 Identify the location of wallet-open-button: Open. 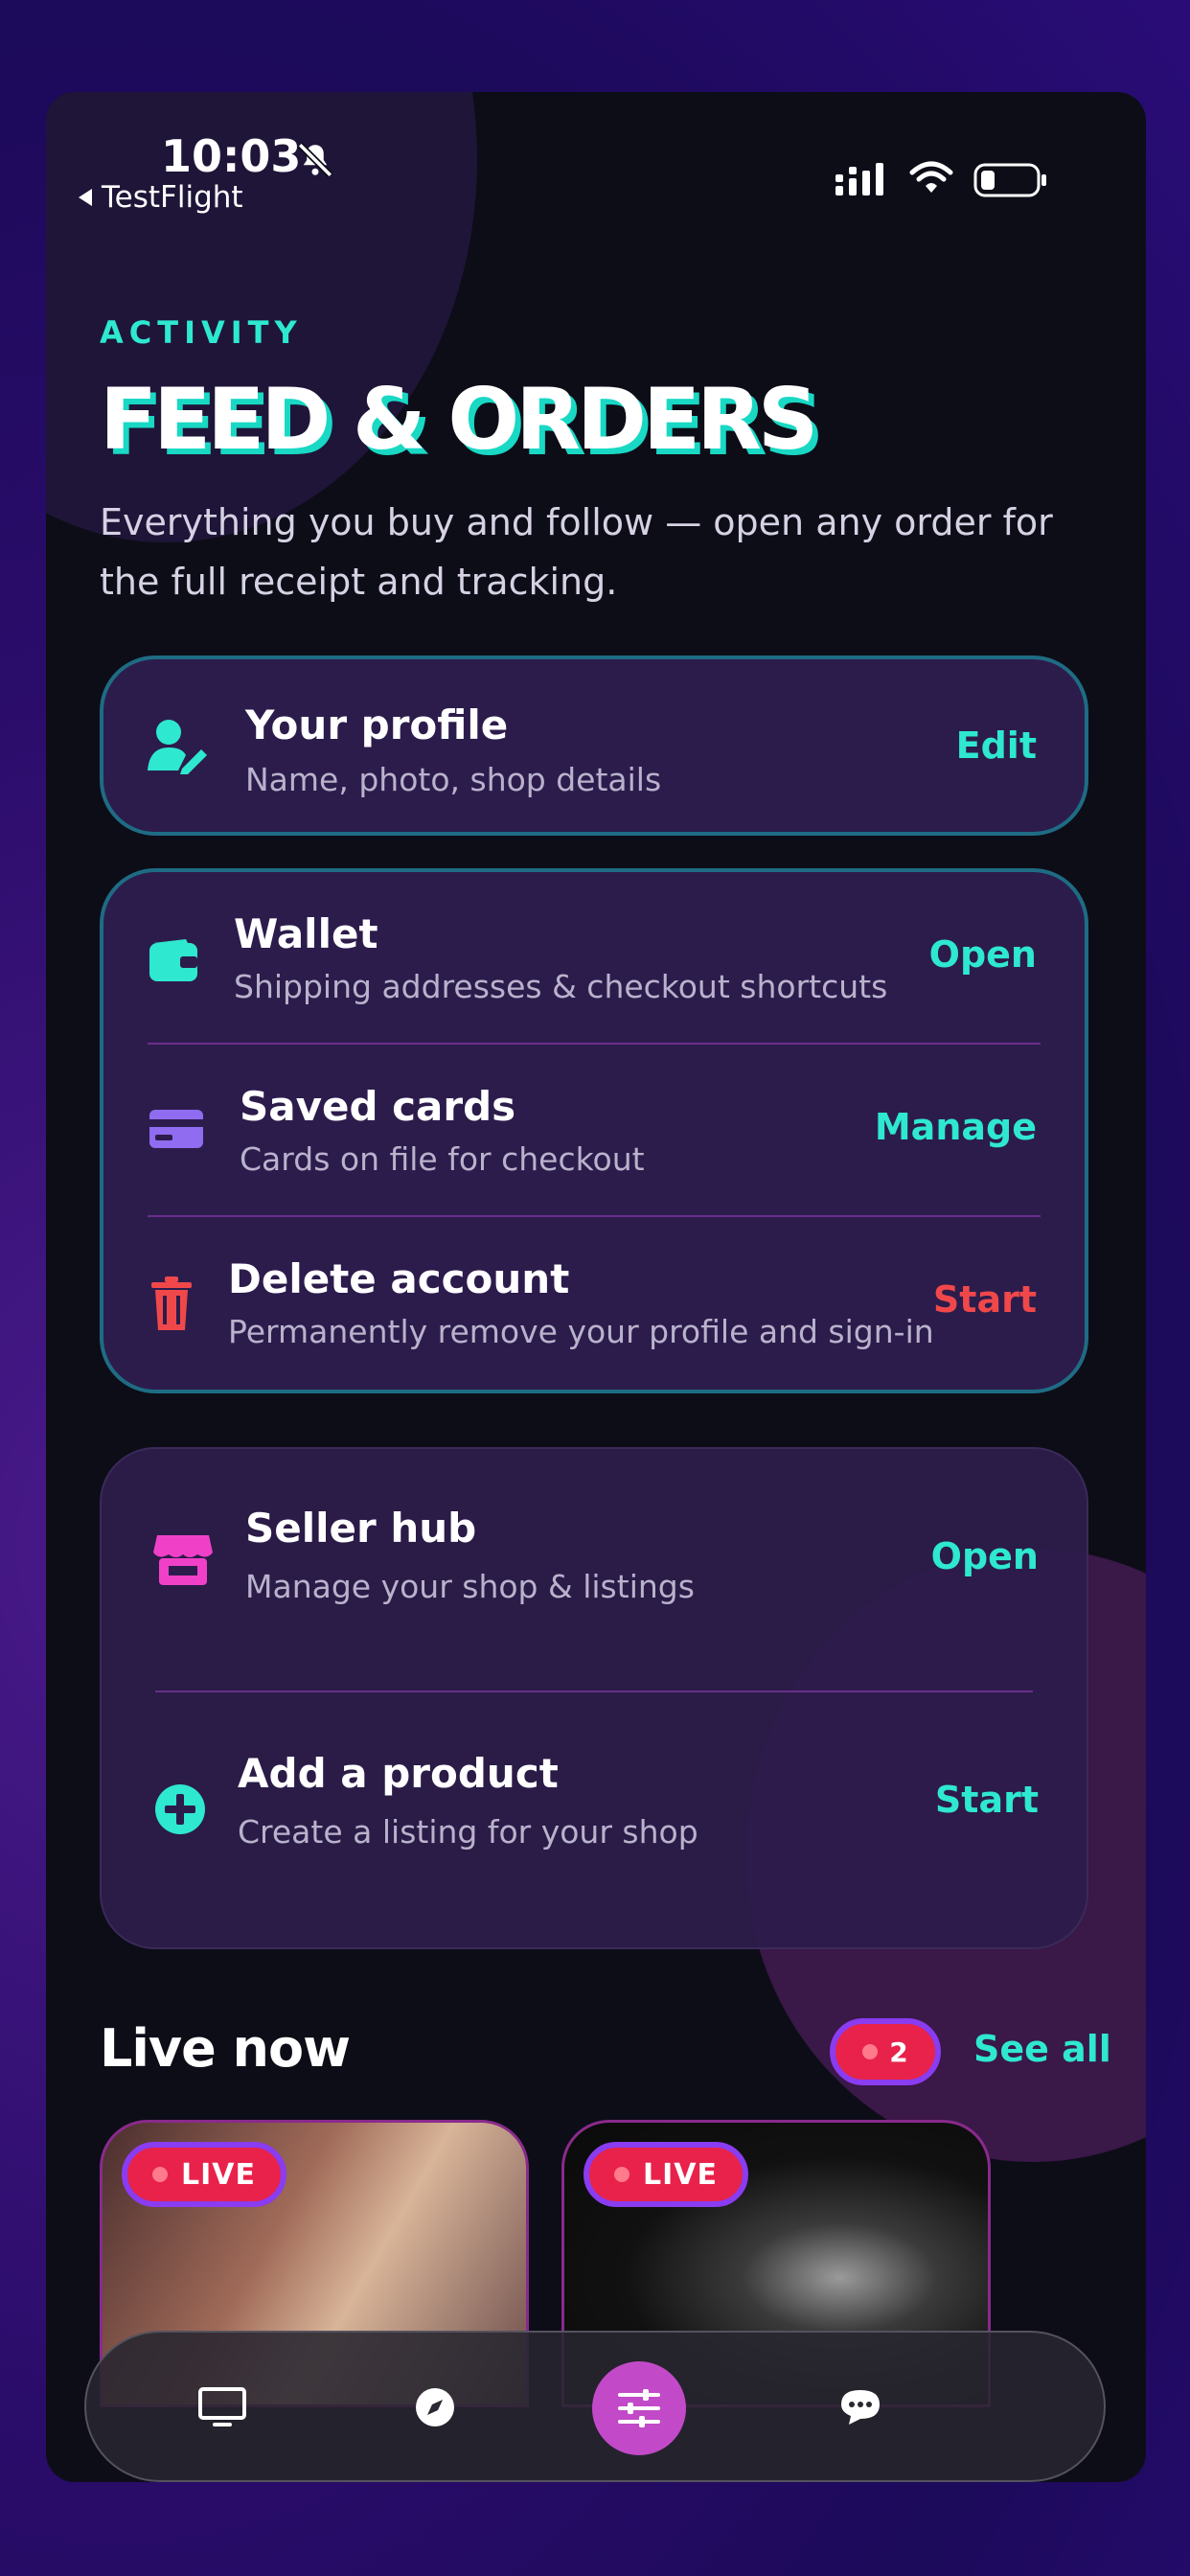
(983, 954).